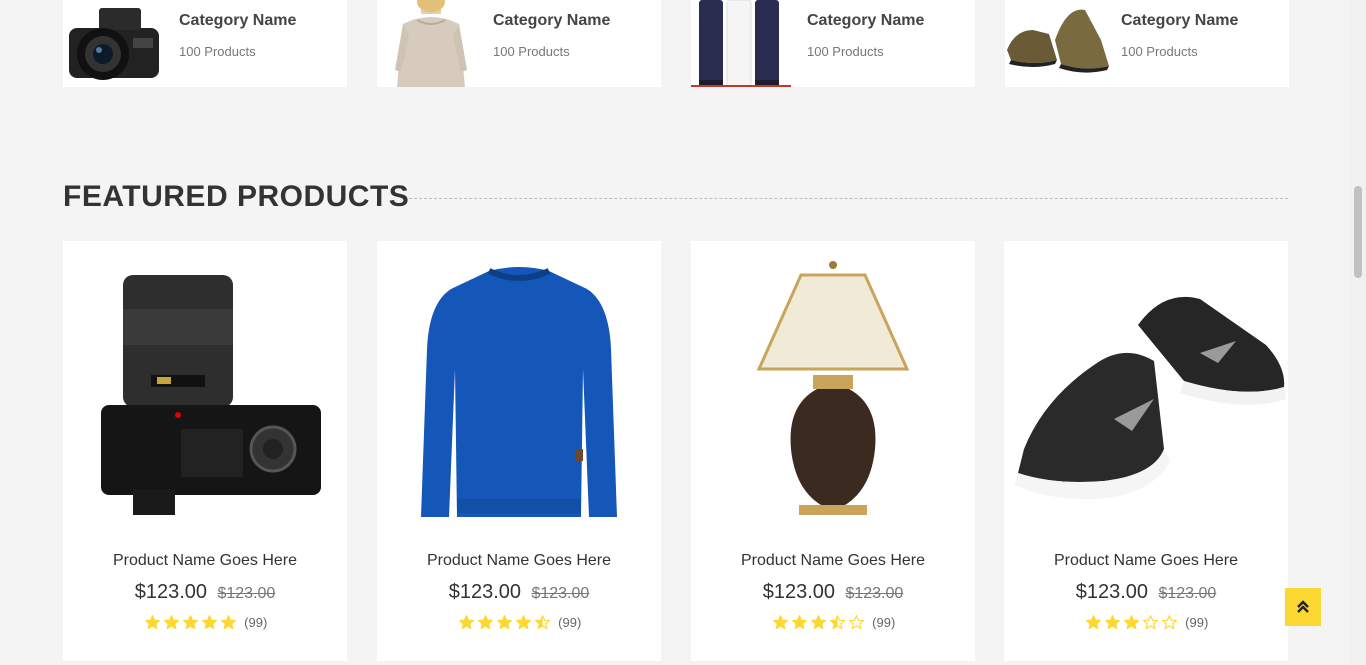 Image resolution: width=1366 pixels, height=665 pixels. I want to click on back-to-top-button, so click(1303, 607).